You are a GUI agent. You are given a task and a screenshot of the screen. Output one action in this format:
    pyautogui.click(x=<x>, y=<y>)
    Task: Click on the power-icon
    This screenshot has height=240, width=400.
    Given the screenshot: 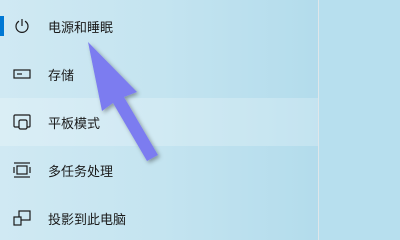 What is the action you would take?
    pyautogui.click(x=22, y=26)
    